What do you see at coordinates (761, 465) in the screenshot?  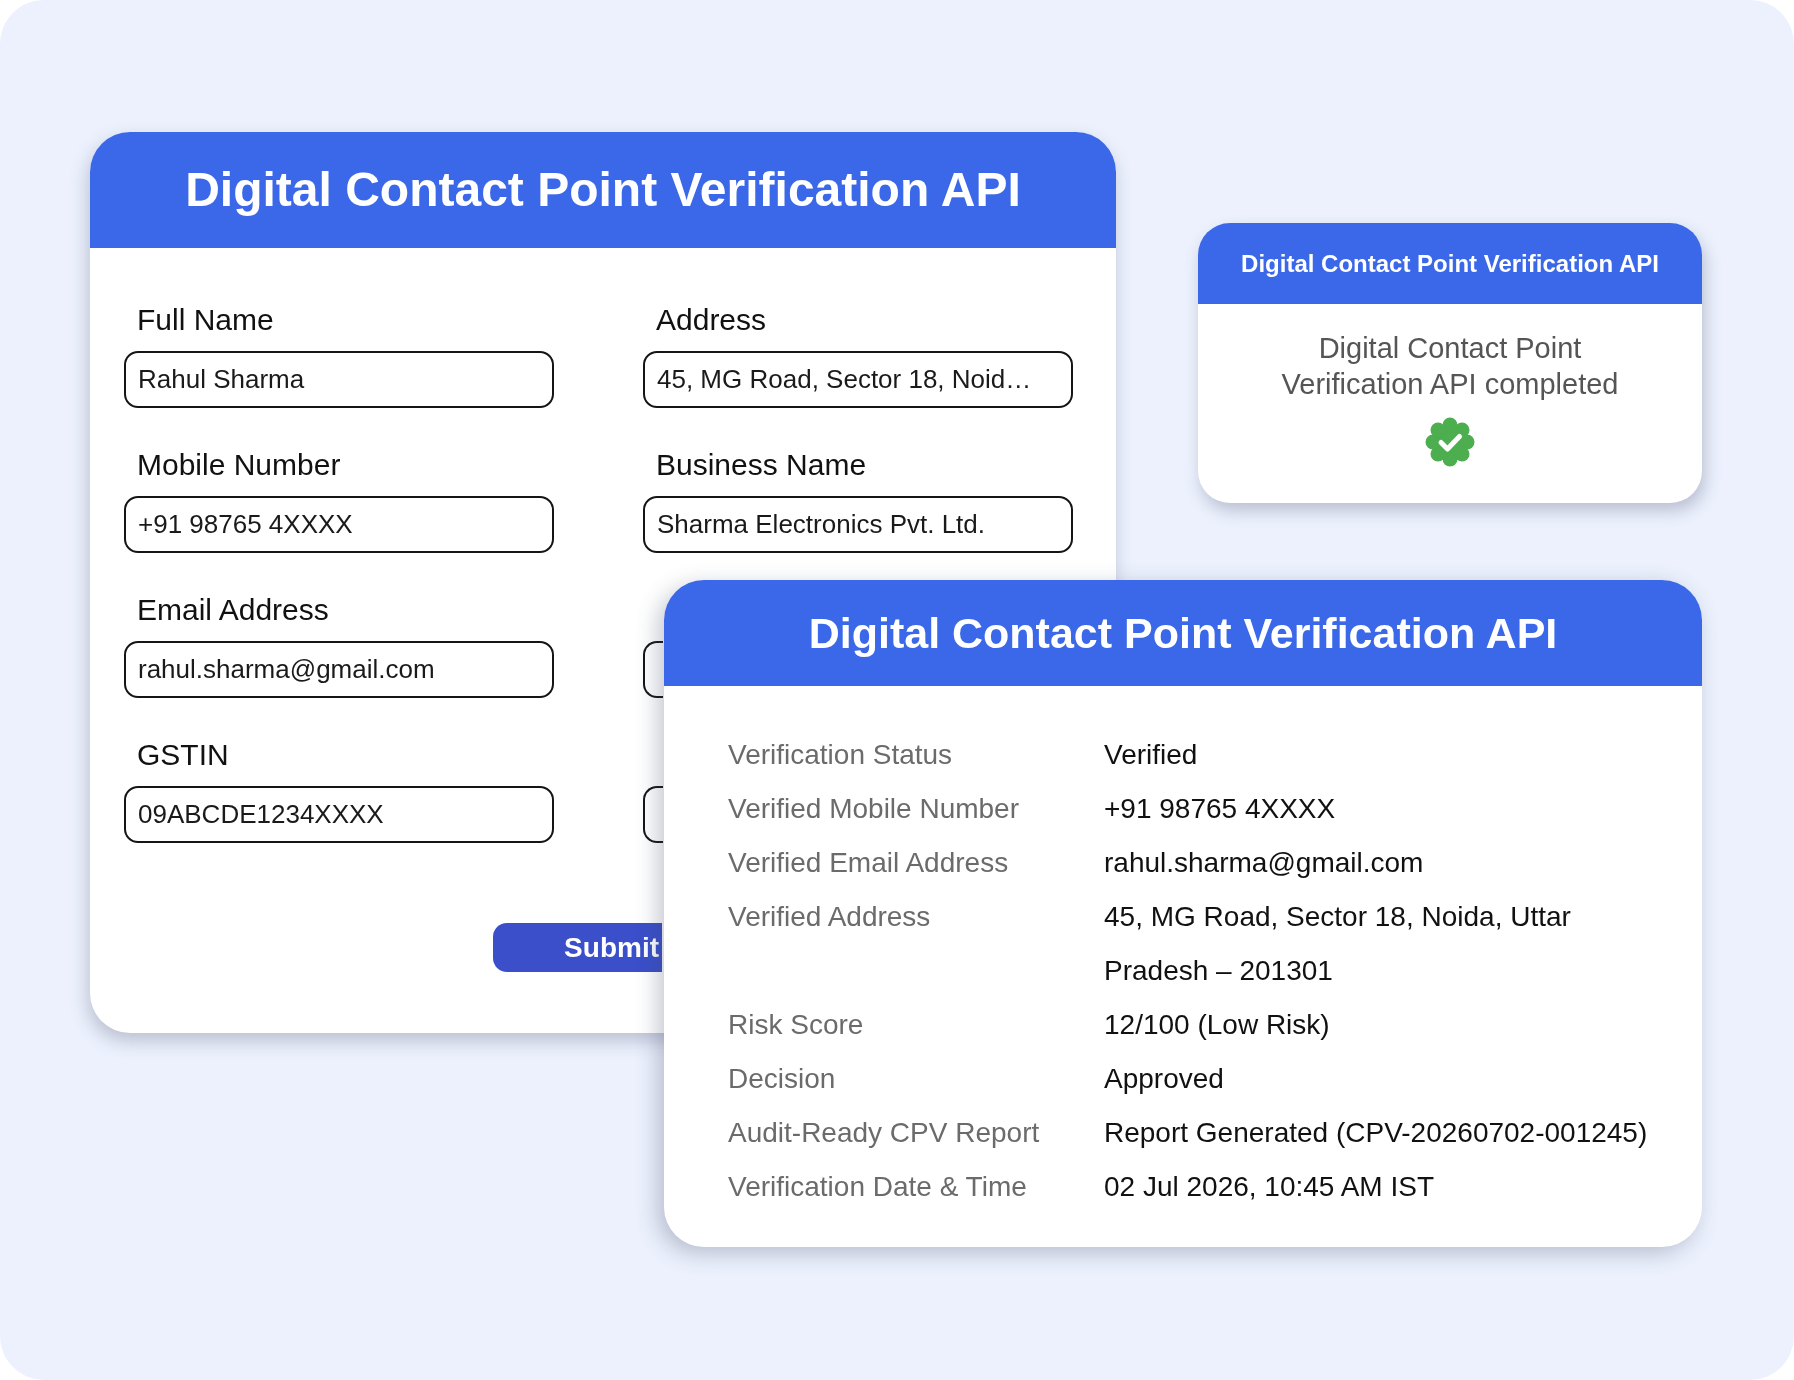 I see `field-label: Business Name` at bounding box center [761, 465].